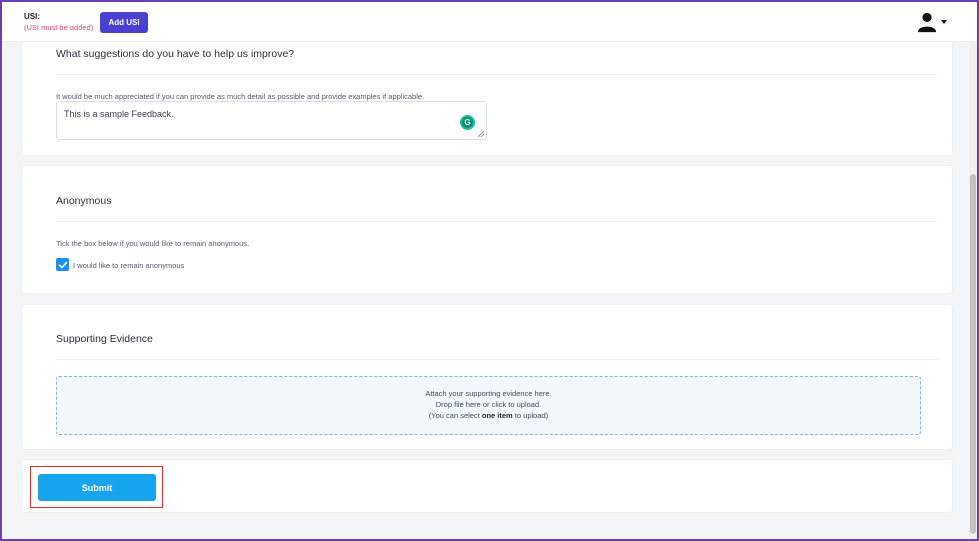 The height and width of the screenshot is (541, 979). I want to click on usi-warning: (USI must be added), so click(59, 27).